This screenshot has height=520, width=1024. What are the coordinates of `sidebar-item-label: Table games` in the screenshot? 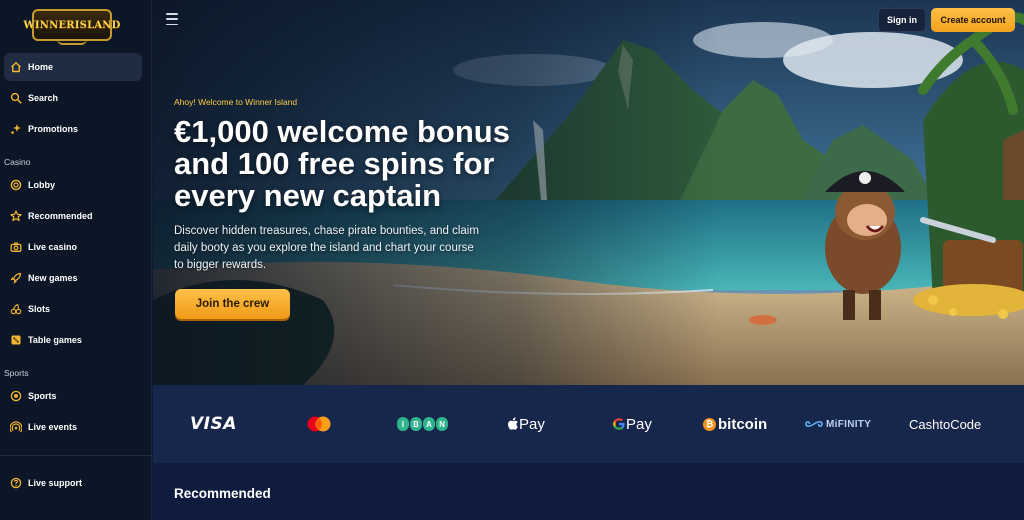 It's located at (55, 340).